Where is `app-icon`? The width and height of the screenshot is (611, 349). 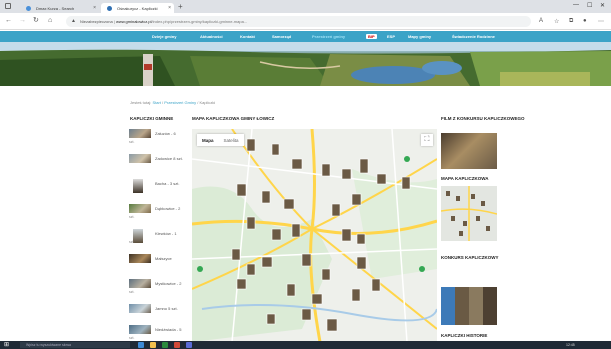 app-icon is located at coordinates (189, 345).